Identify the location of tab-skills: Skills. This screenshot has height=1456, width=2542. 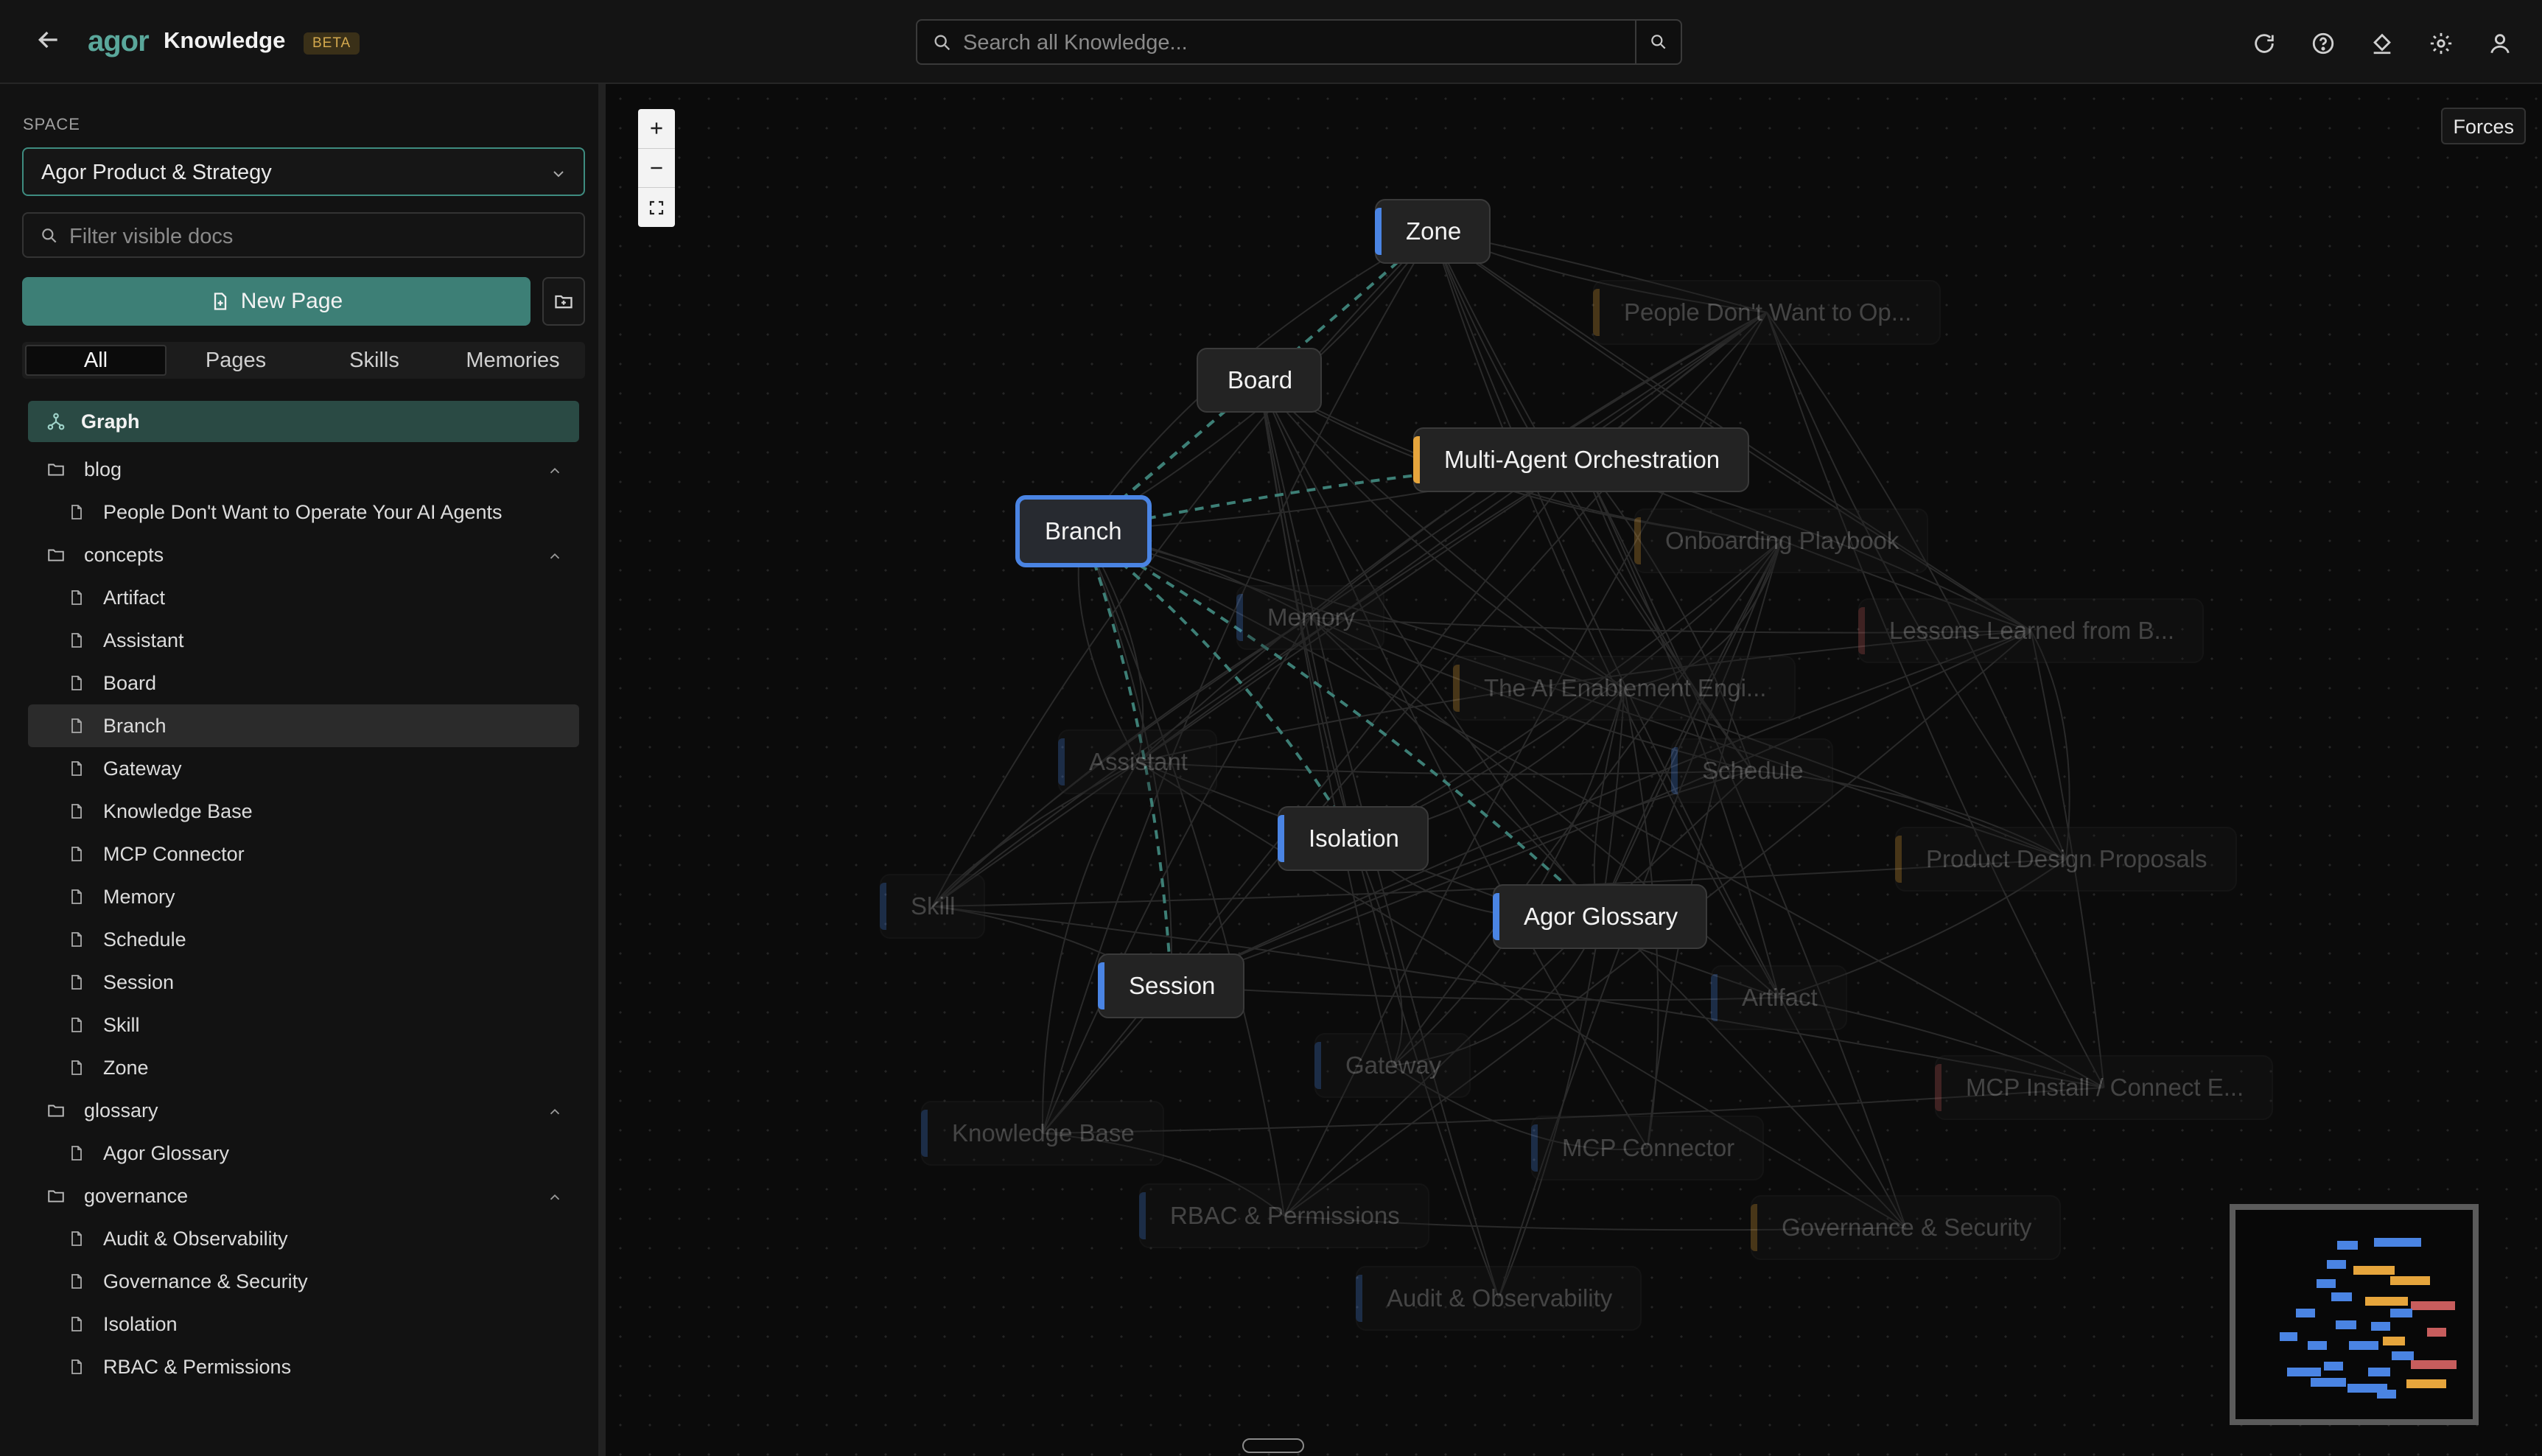
(374, 360).